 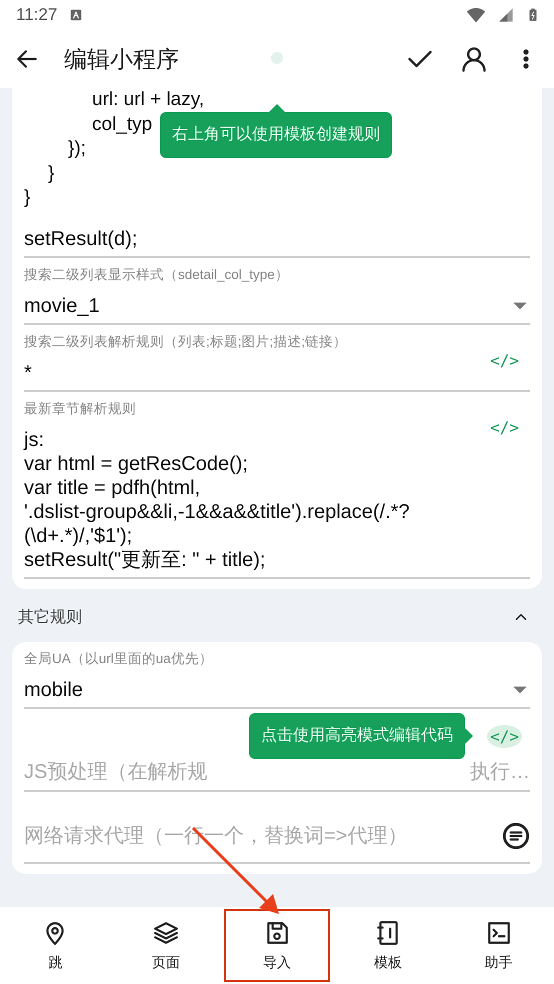 I want to click on code-line: });, so click(x=76, y=149).